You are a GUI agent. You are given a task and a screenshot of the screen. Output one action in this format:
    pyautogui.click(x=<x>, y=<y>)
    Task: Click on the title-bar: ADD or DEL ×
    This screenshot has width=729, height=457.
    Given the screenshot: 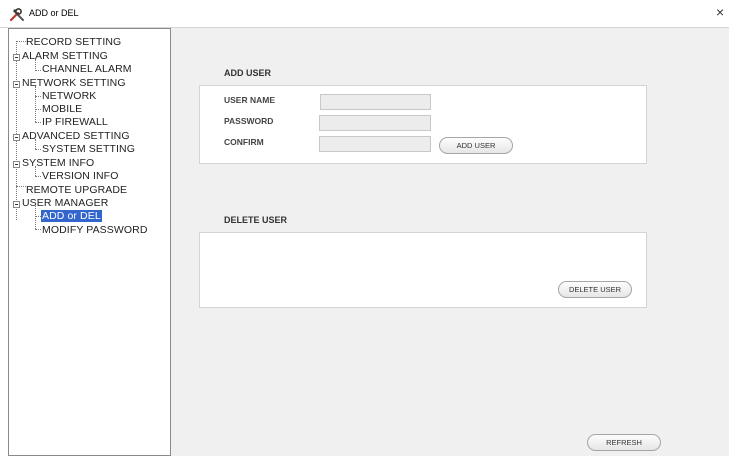 What is the action you would take?
    pyautogui.click(x=364, y=14)
    